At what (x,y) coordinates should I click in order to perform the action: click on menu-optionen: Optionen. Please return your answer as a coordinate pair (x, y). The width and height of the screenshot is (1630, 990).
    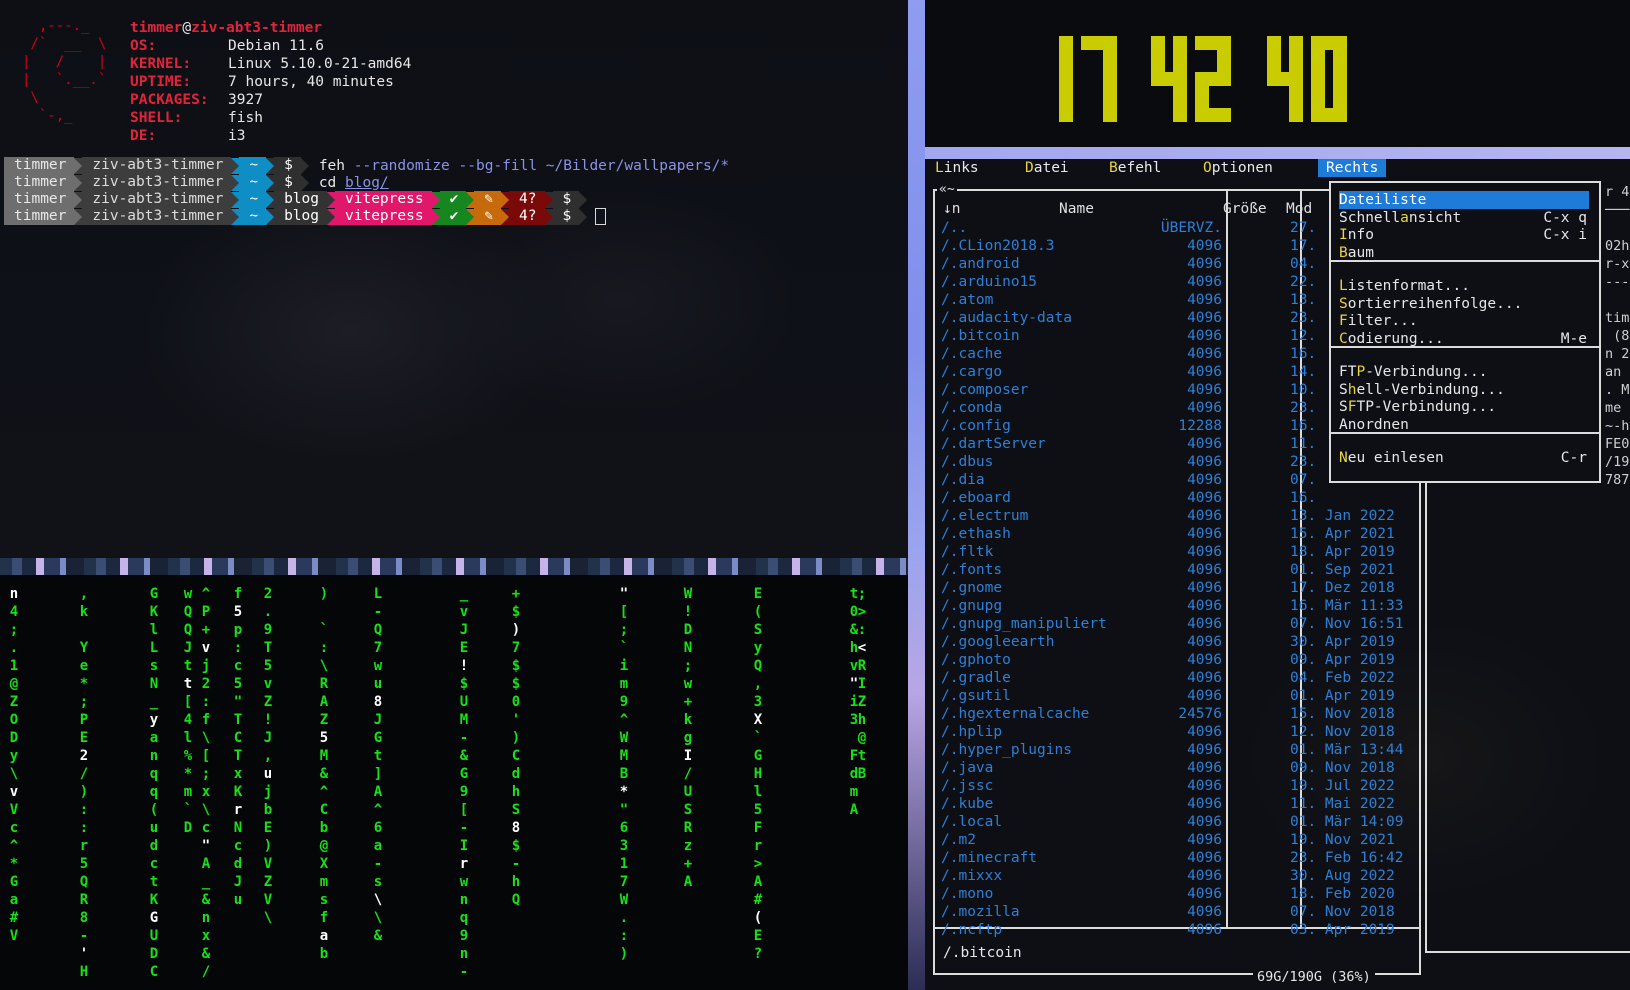
    Looking at the image, I should click on (1238, 168).